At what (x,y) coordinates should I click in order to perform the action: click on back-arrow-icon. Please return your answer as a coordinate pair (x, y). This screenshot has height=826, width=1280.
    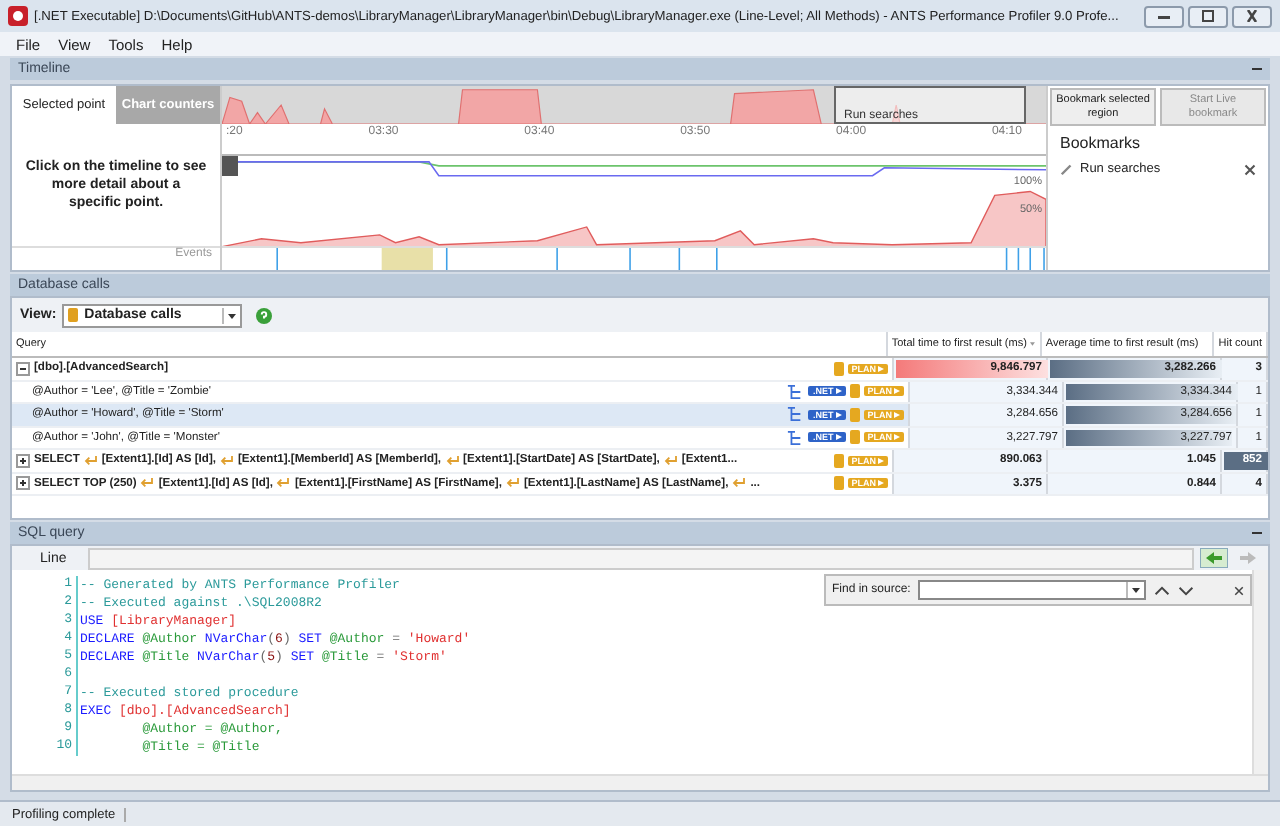
    Looking at the image, I should click on (1214, 558).